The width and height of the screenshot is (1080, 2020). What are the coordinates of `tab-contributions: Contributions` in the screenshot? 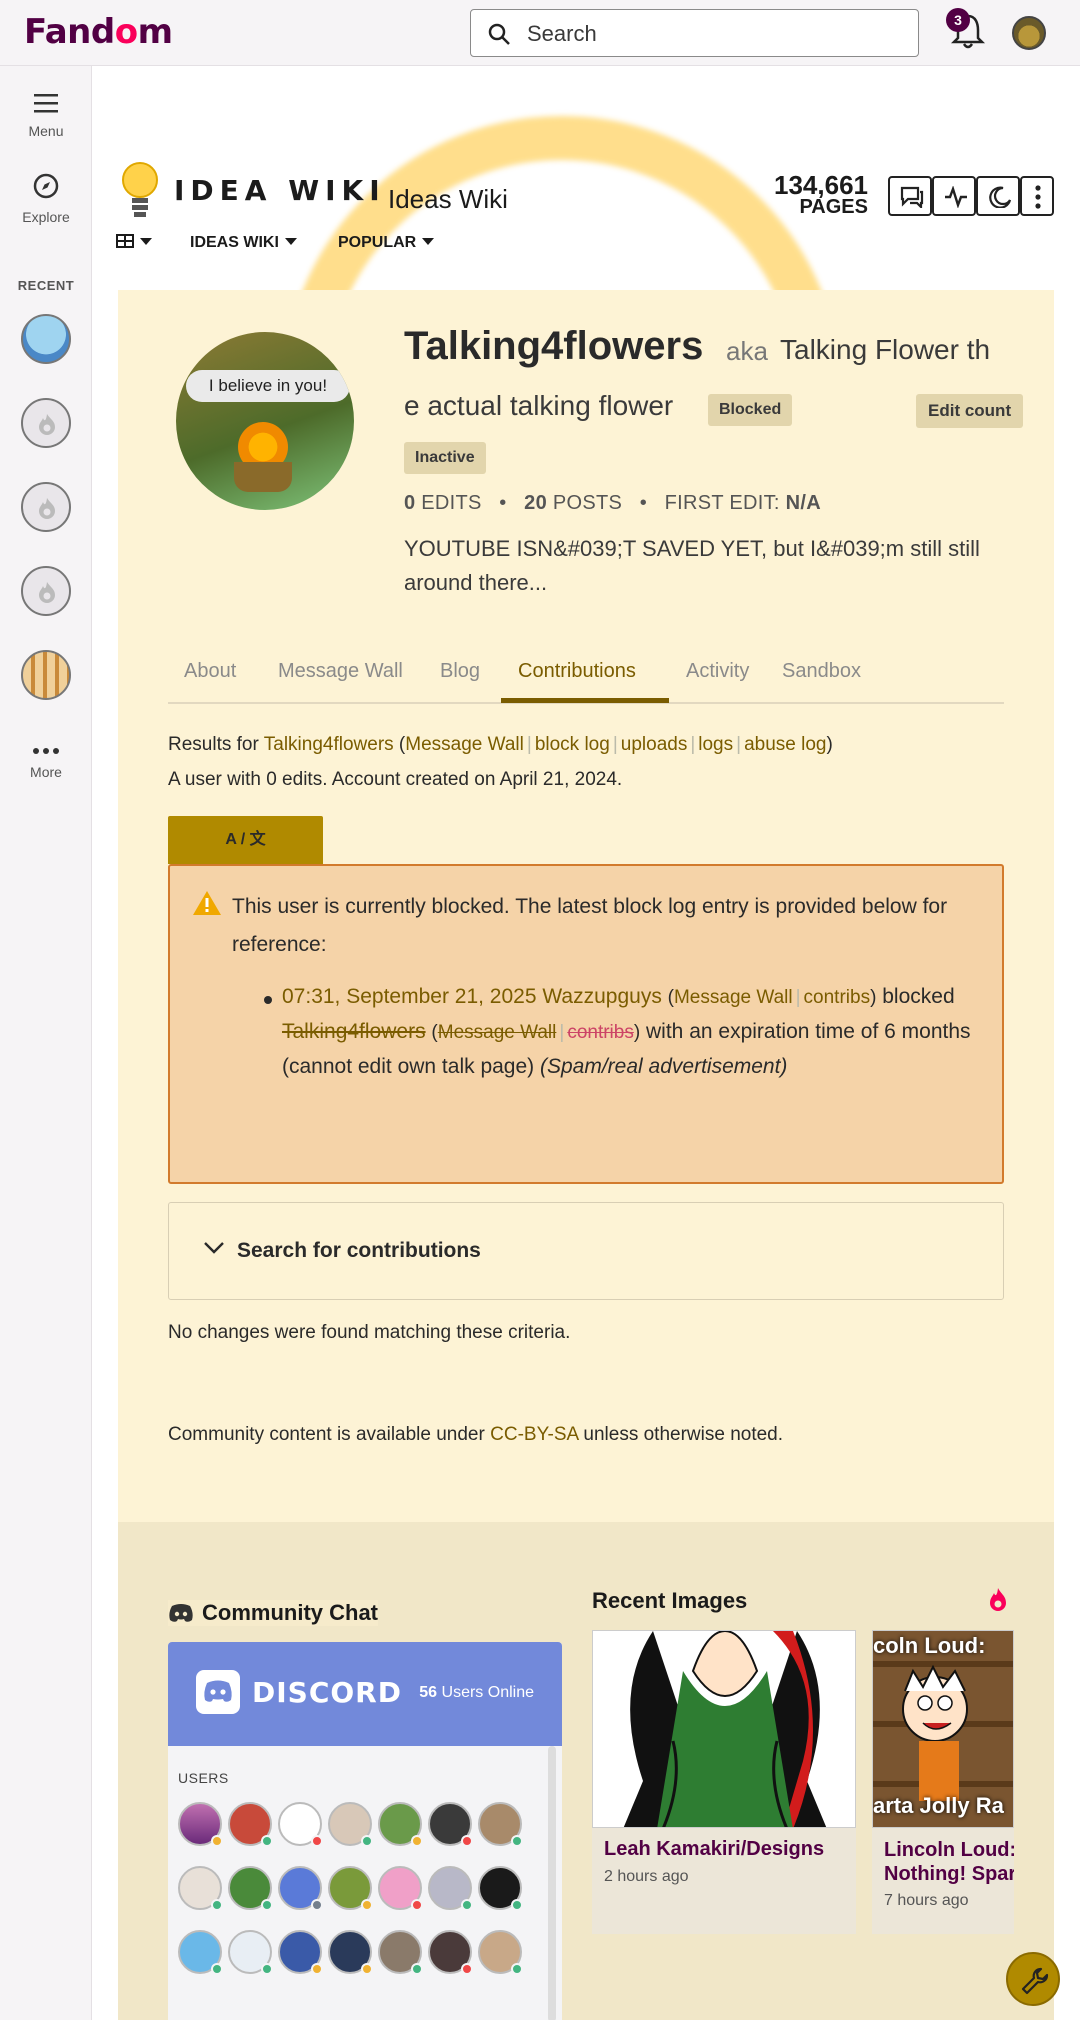 It's located at (577, 671).